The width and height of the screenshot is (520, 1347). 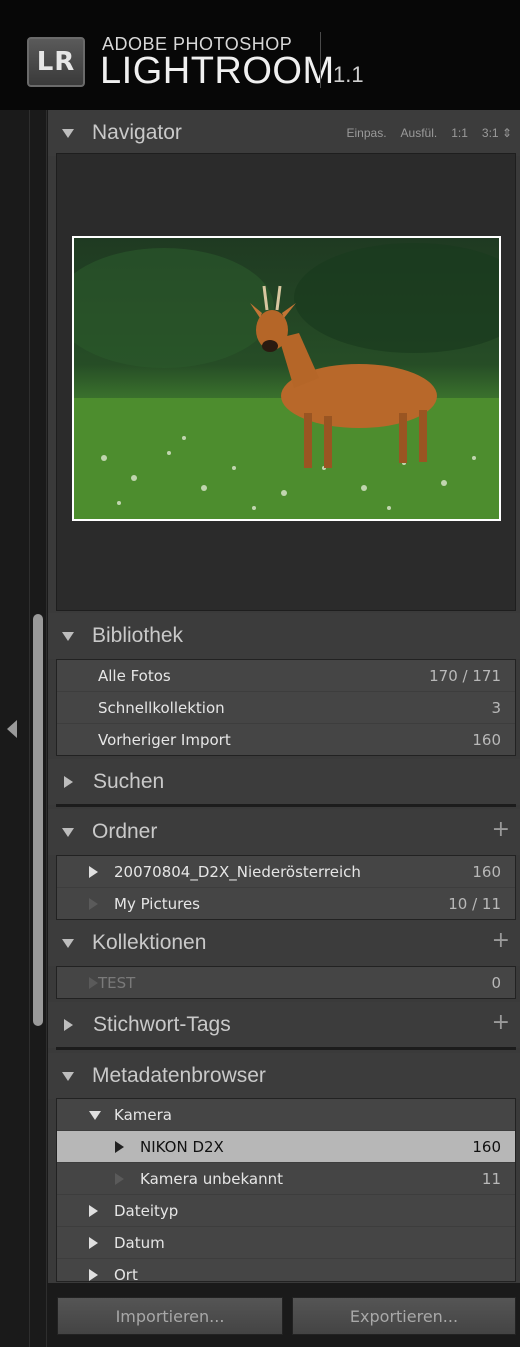 I want to click on section-stichwort-header: Stichwort-Tags +, so click(x=284, y=1025).